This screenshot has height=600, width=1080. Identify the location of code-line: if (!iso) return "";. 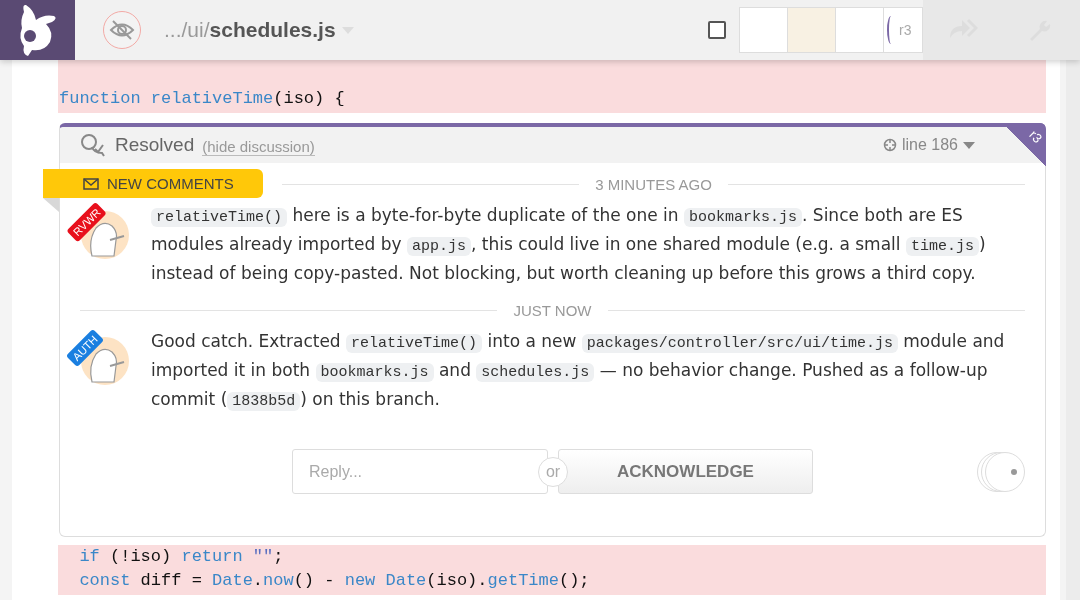
(181, 557).